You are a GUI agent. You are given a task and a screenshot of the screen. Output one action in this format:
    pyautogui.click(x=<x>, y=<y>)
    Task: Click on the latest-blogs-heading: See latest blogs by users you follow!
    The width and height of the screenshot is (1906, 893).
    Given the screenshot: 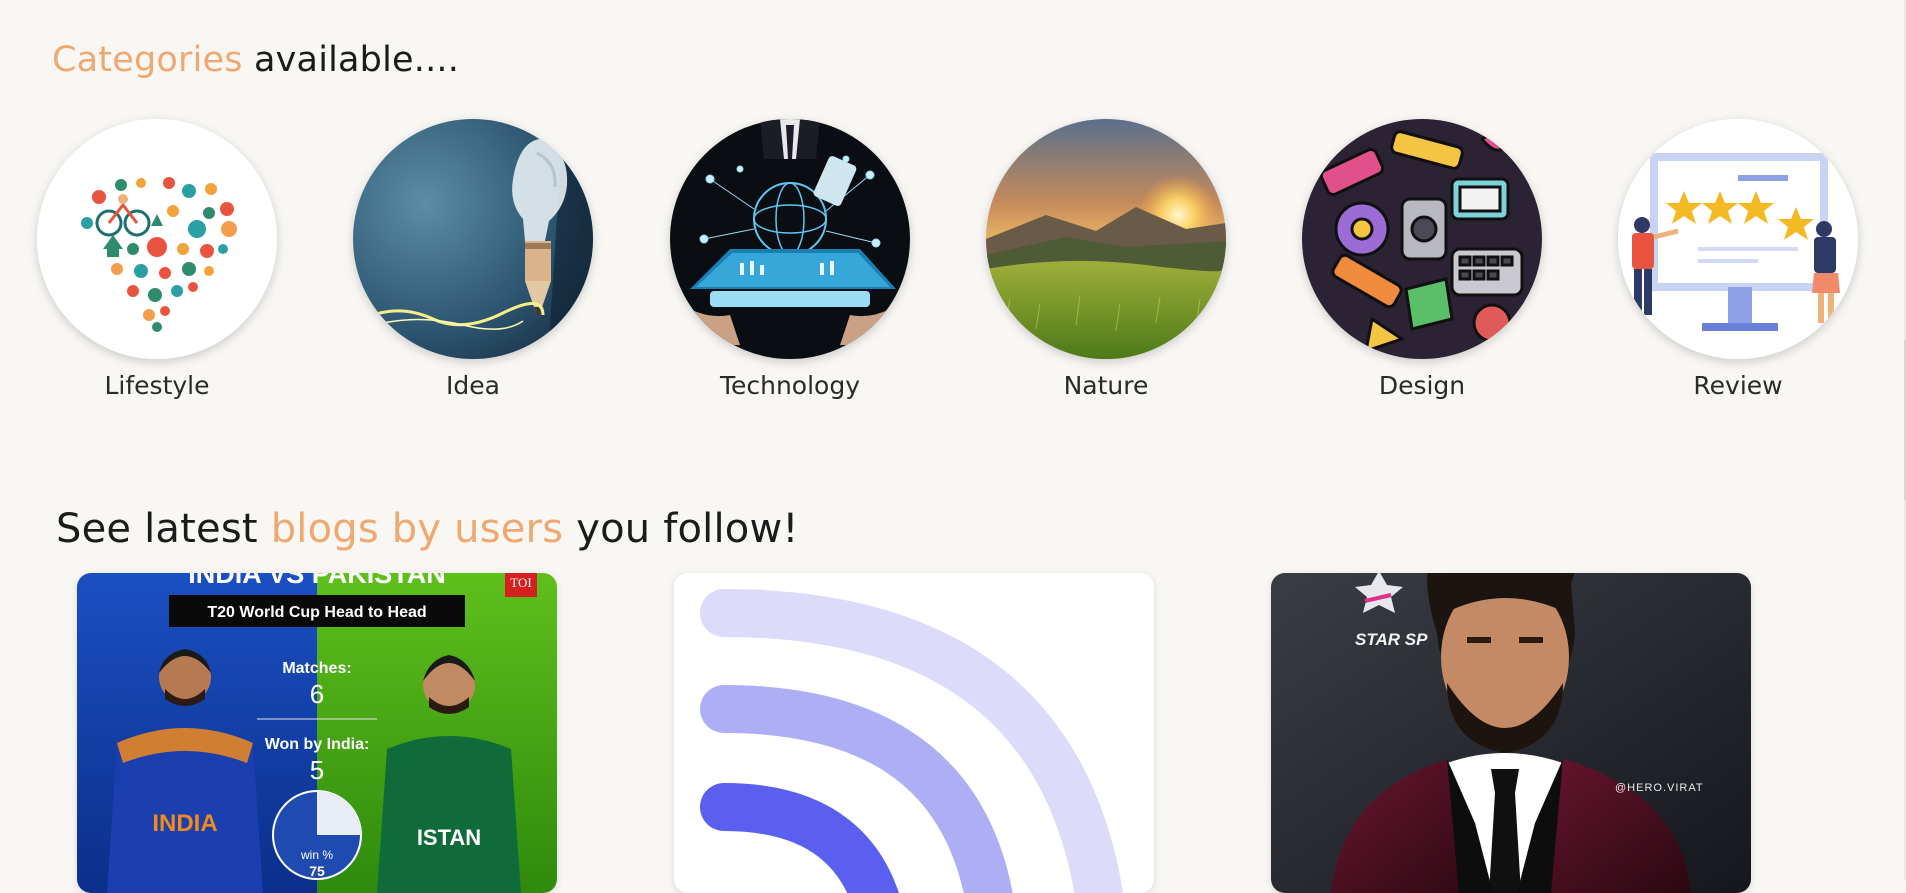 What is the action you would take?
    pyautogui.click(x=427, y=529)
    